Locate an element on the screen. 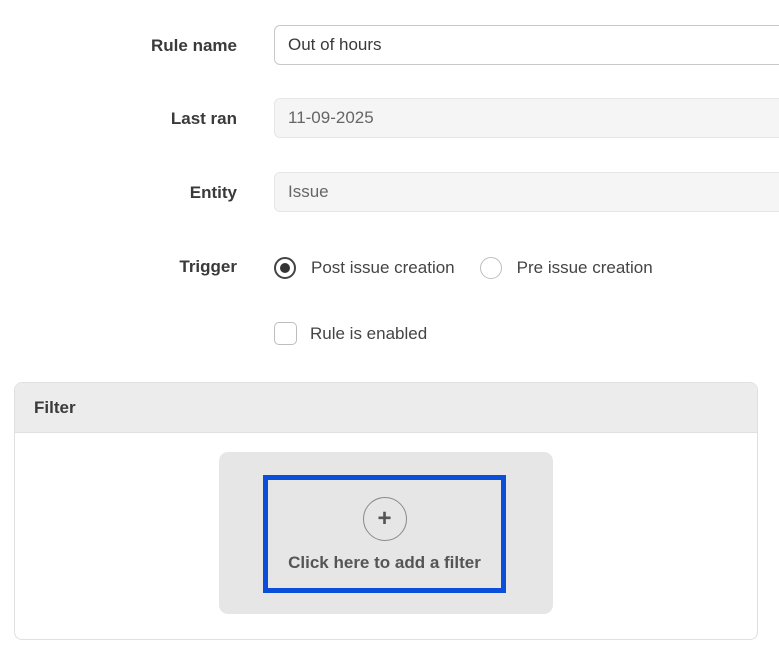 The height and width of the screenshot is (652, 779). filter-drop-zone: + Click here to add a filter is located at coordinates (386, 533).